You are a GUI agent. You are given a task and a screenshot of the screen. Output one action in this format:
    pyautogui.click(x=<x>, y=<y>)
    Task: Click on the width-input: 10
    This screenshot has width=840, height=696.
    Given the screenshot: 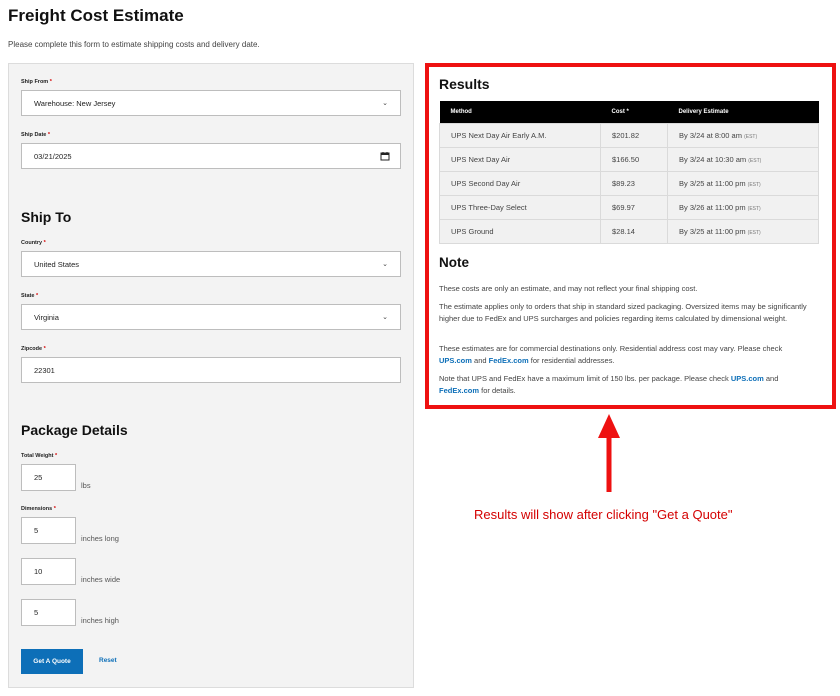 What is the action you would take?
    pyautogui.click(x=48, y=571)
    